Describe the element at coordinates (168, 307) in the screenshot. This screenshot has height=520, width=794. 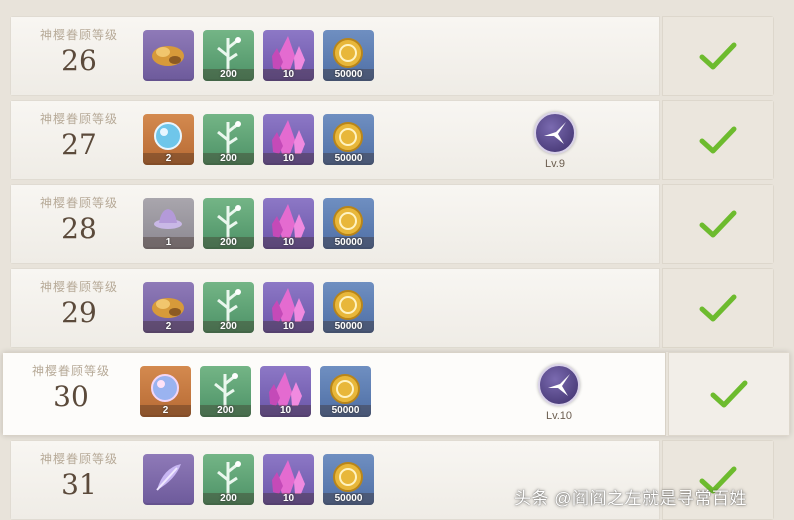
I see `ore-chunk-icon: 2` at that location.